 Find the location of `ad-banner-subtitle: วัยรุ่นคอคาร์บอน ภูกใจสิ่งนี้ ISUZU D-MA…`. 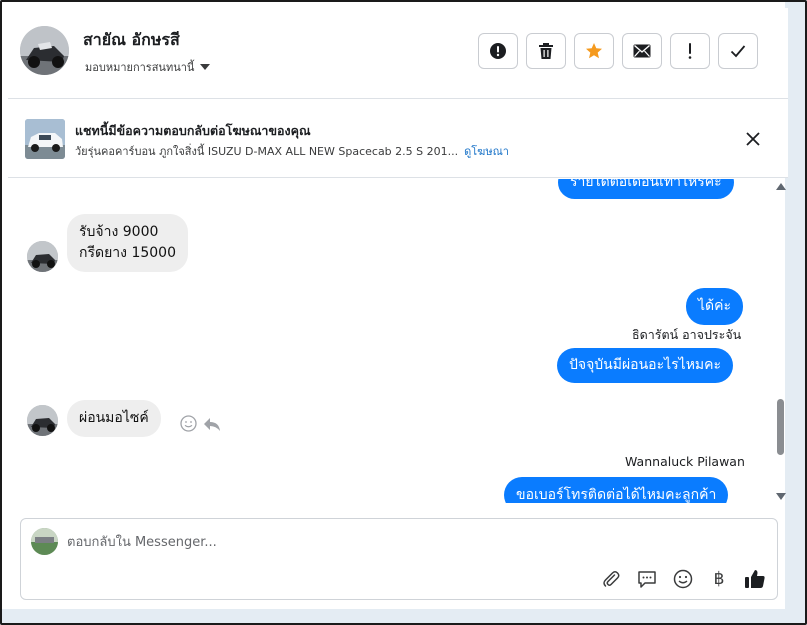

ad-banner-subtitle: วัยรุ่นคอคาร์บอน ภูกใจสิ่งนี้ ISUZU D-MA… is located at coordinates (292, 151).